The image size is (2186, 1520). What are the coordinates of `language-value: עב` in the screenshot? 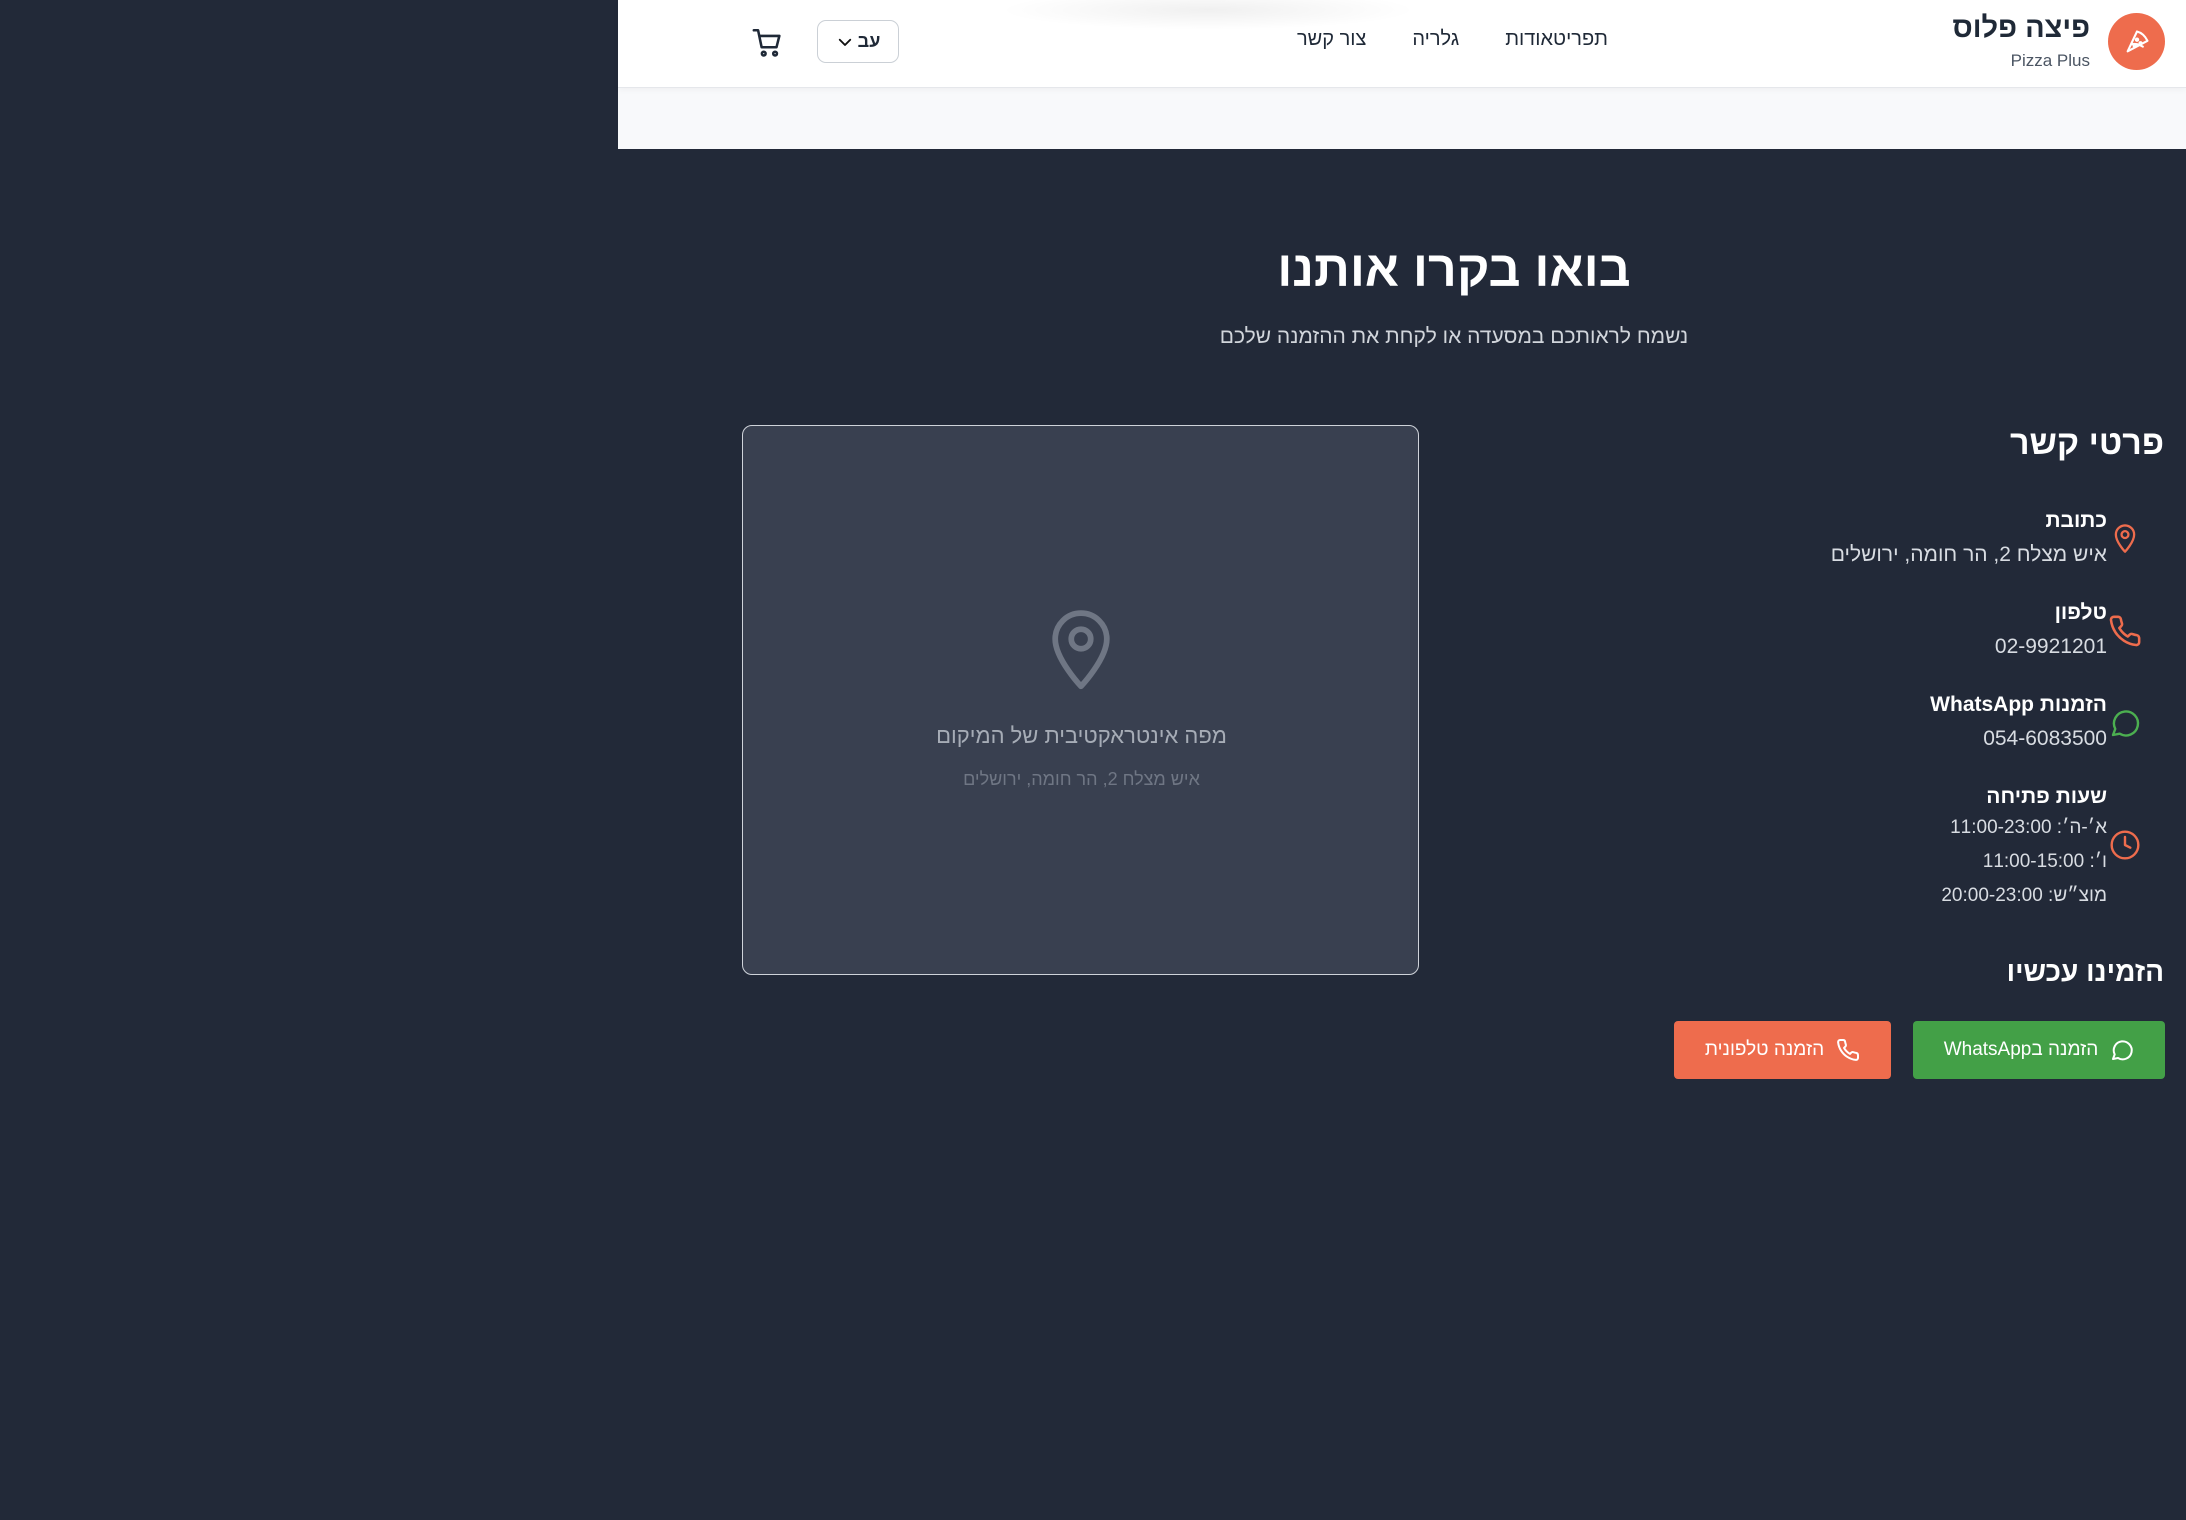 It's located at (869, 41).